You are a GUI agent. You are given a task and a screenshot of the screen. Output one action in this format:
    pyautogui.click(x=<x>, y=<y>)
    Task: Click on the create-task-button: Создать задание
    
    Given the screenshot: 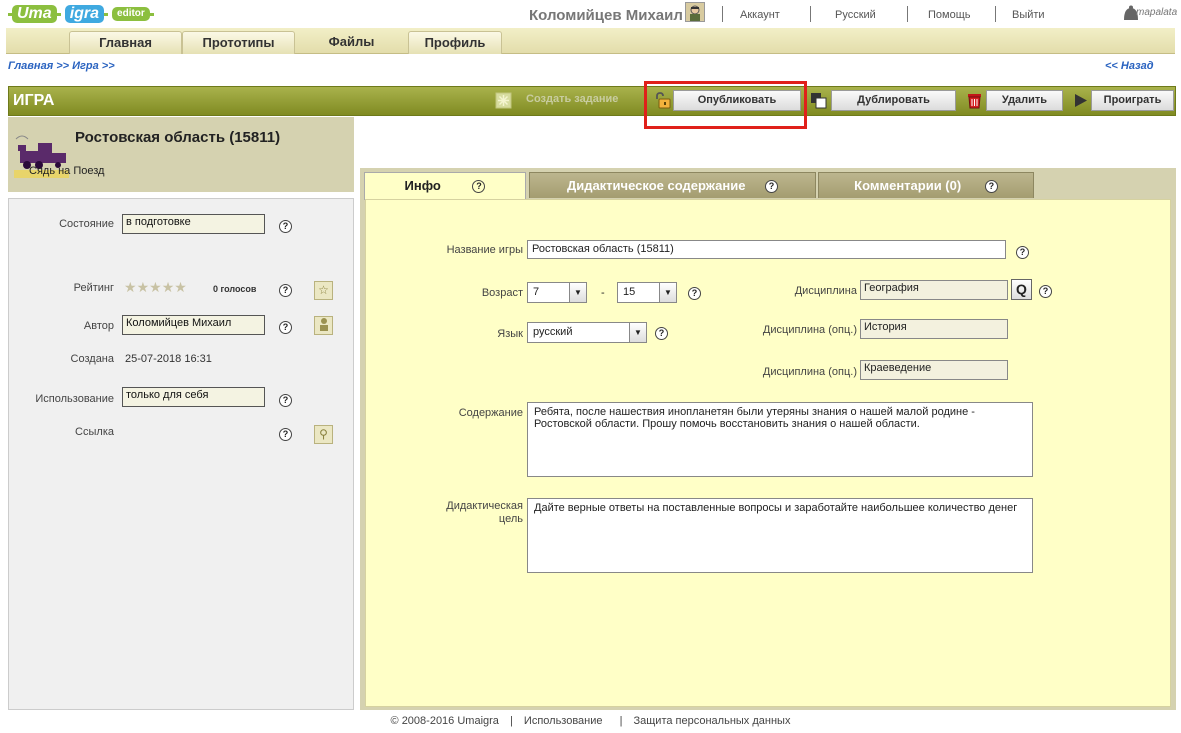 What is the action you would take?
    pyautogui.click(x=574, y=100)
    